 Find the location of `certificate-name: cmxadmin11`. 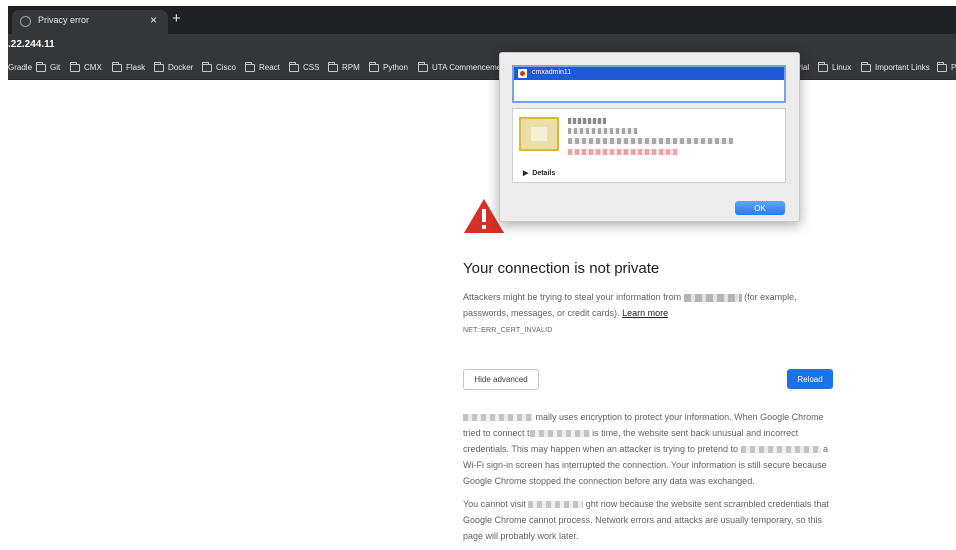

certificate-name: cmxadmin11 is located at coordinates (552, 72).